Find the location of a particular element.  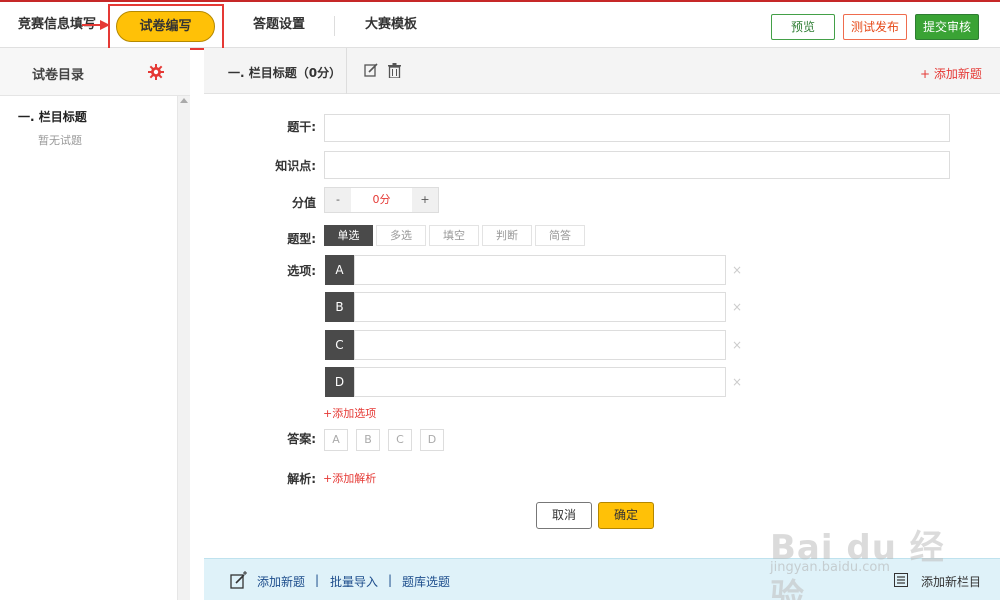

top-nav: 竞赛信息填写 试卷编写 答题设置 大赛模板 预览 测试发布 提交审核 is located at coordinates (500, 25).